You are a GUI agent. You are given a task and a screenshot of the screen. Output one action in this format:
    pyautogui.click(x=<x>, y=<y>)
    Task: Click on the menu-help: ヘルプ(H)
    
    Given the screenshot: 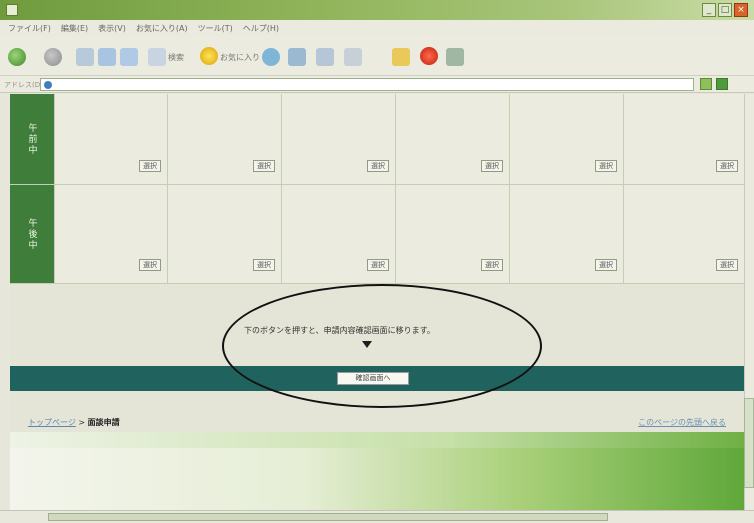 What is the action you would take?
    pyautogui.click(x=261, y=28)
    